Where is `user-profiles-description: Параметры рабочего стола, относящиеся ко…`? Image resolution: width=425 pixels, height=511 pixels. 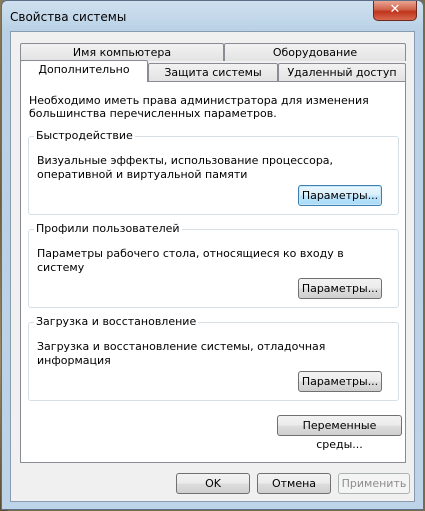 user-profiles-description: Параметры рабочего стола, относящиеся ко… is located at coordinates (190, 260).